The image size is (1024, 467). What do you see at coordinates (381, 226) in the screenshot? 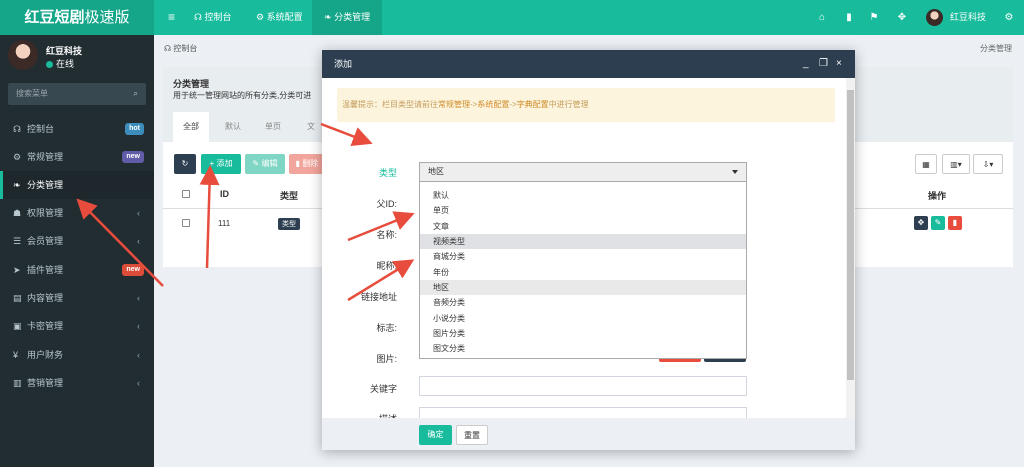
I see `arrow-to-video-type-option` at bounding box center [381, 226].